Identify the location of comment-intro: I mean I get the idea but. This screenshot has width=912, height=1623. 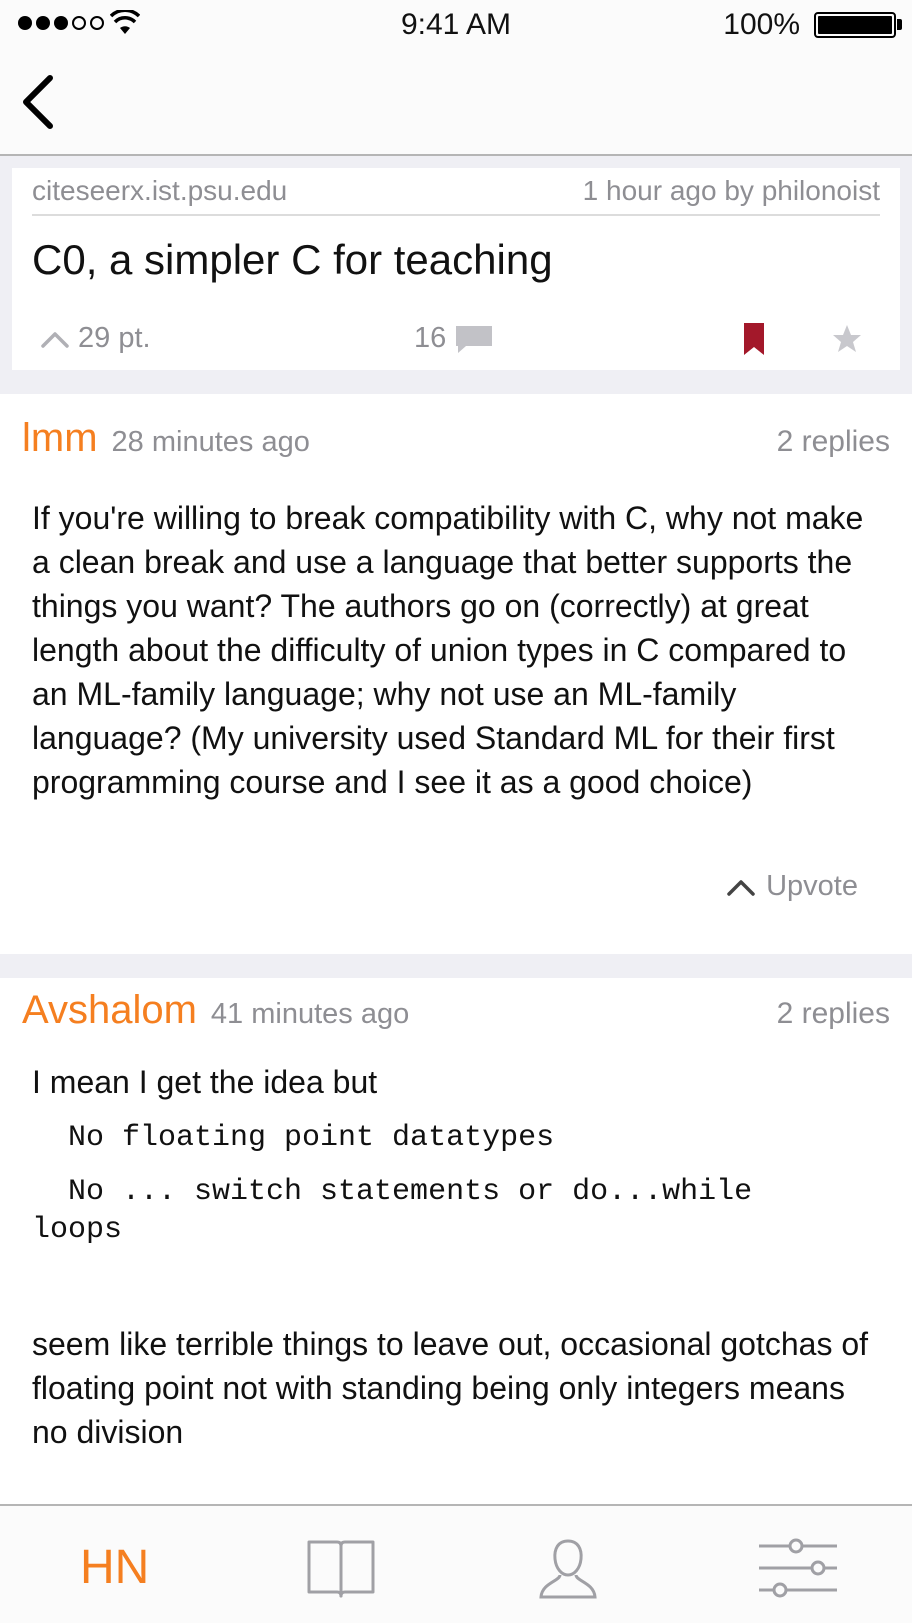
(205, 1082).